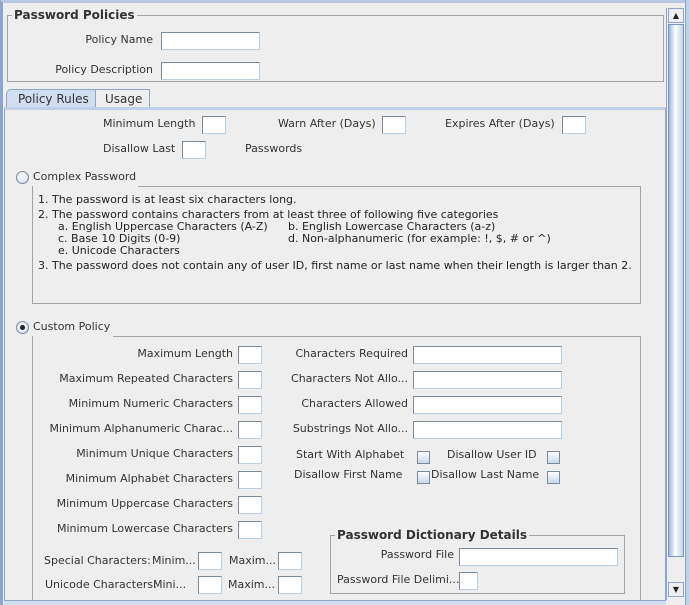 Image resolution: width=689 pixels, height=605 pixels. I want to click on right-field-label: Characters Allowed, so click(354, 403).